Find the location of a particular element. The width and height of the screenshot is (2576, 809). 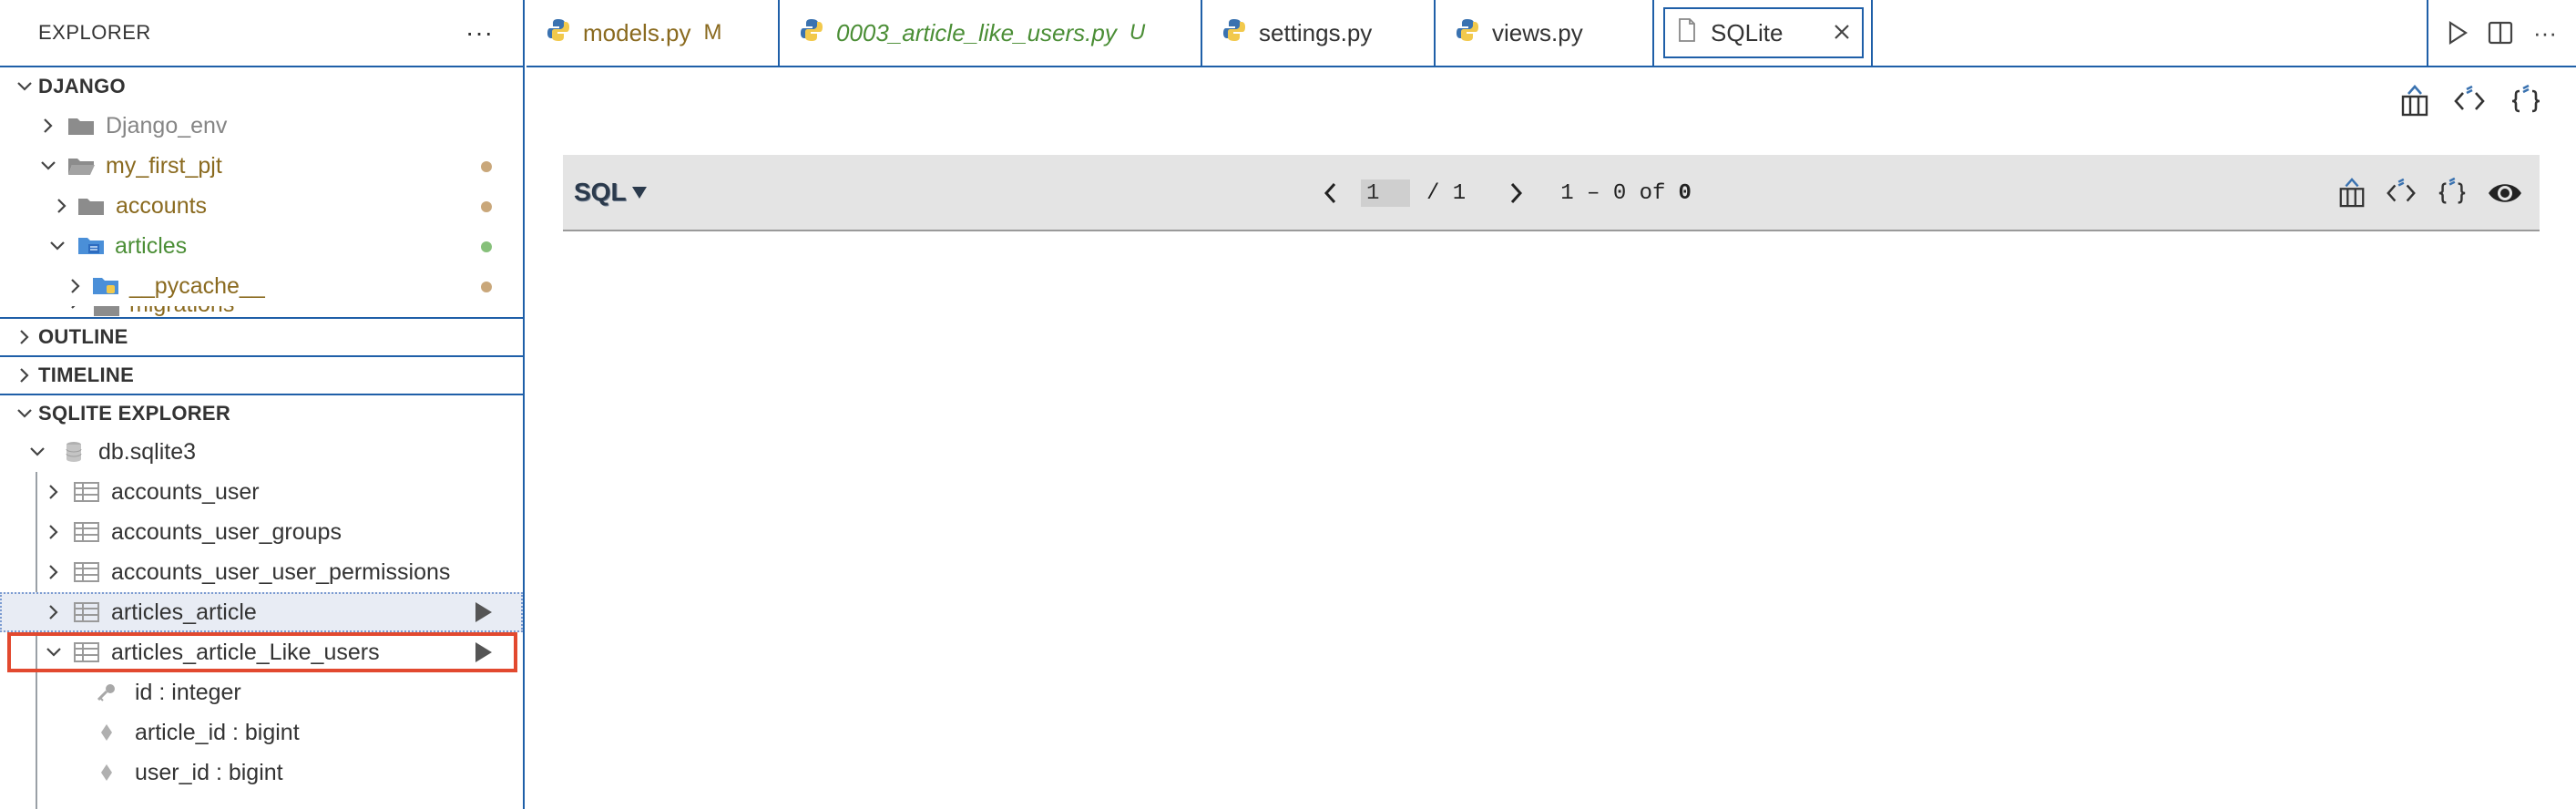

tab-sqlite: SQLite is located at coordinates (1763, 32).